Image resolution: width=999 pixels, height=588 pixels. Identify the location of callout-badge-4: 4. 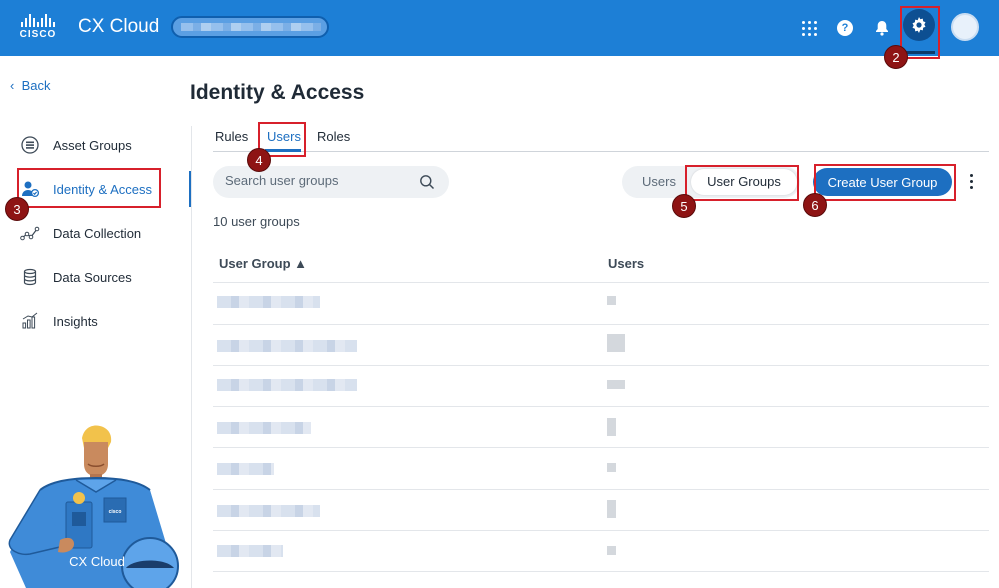
(259, 160).